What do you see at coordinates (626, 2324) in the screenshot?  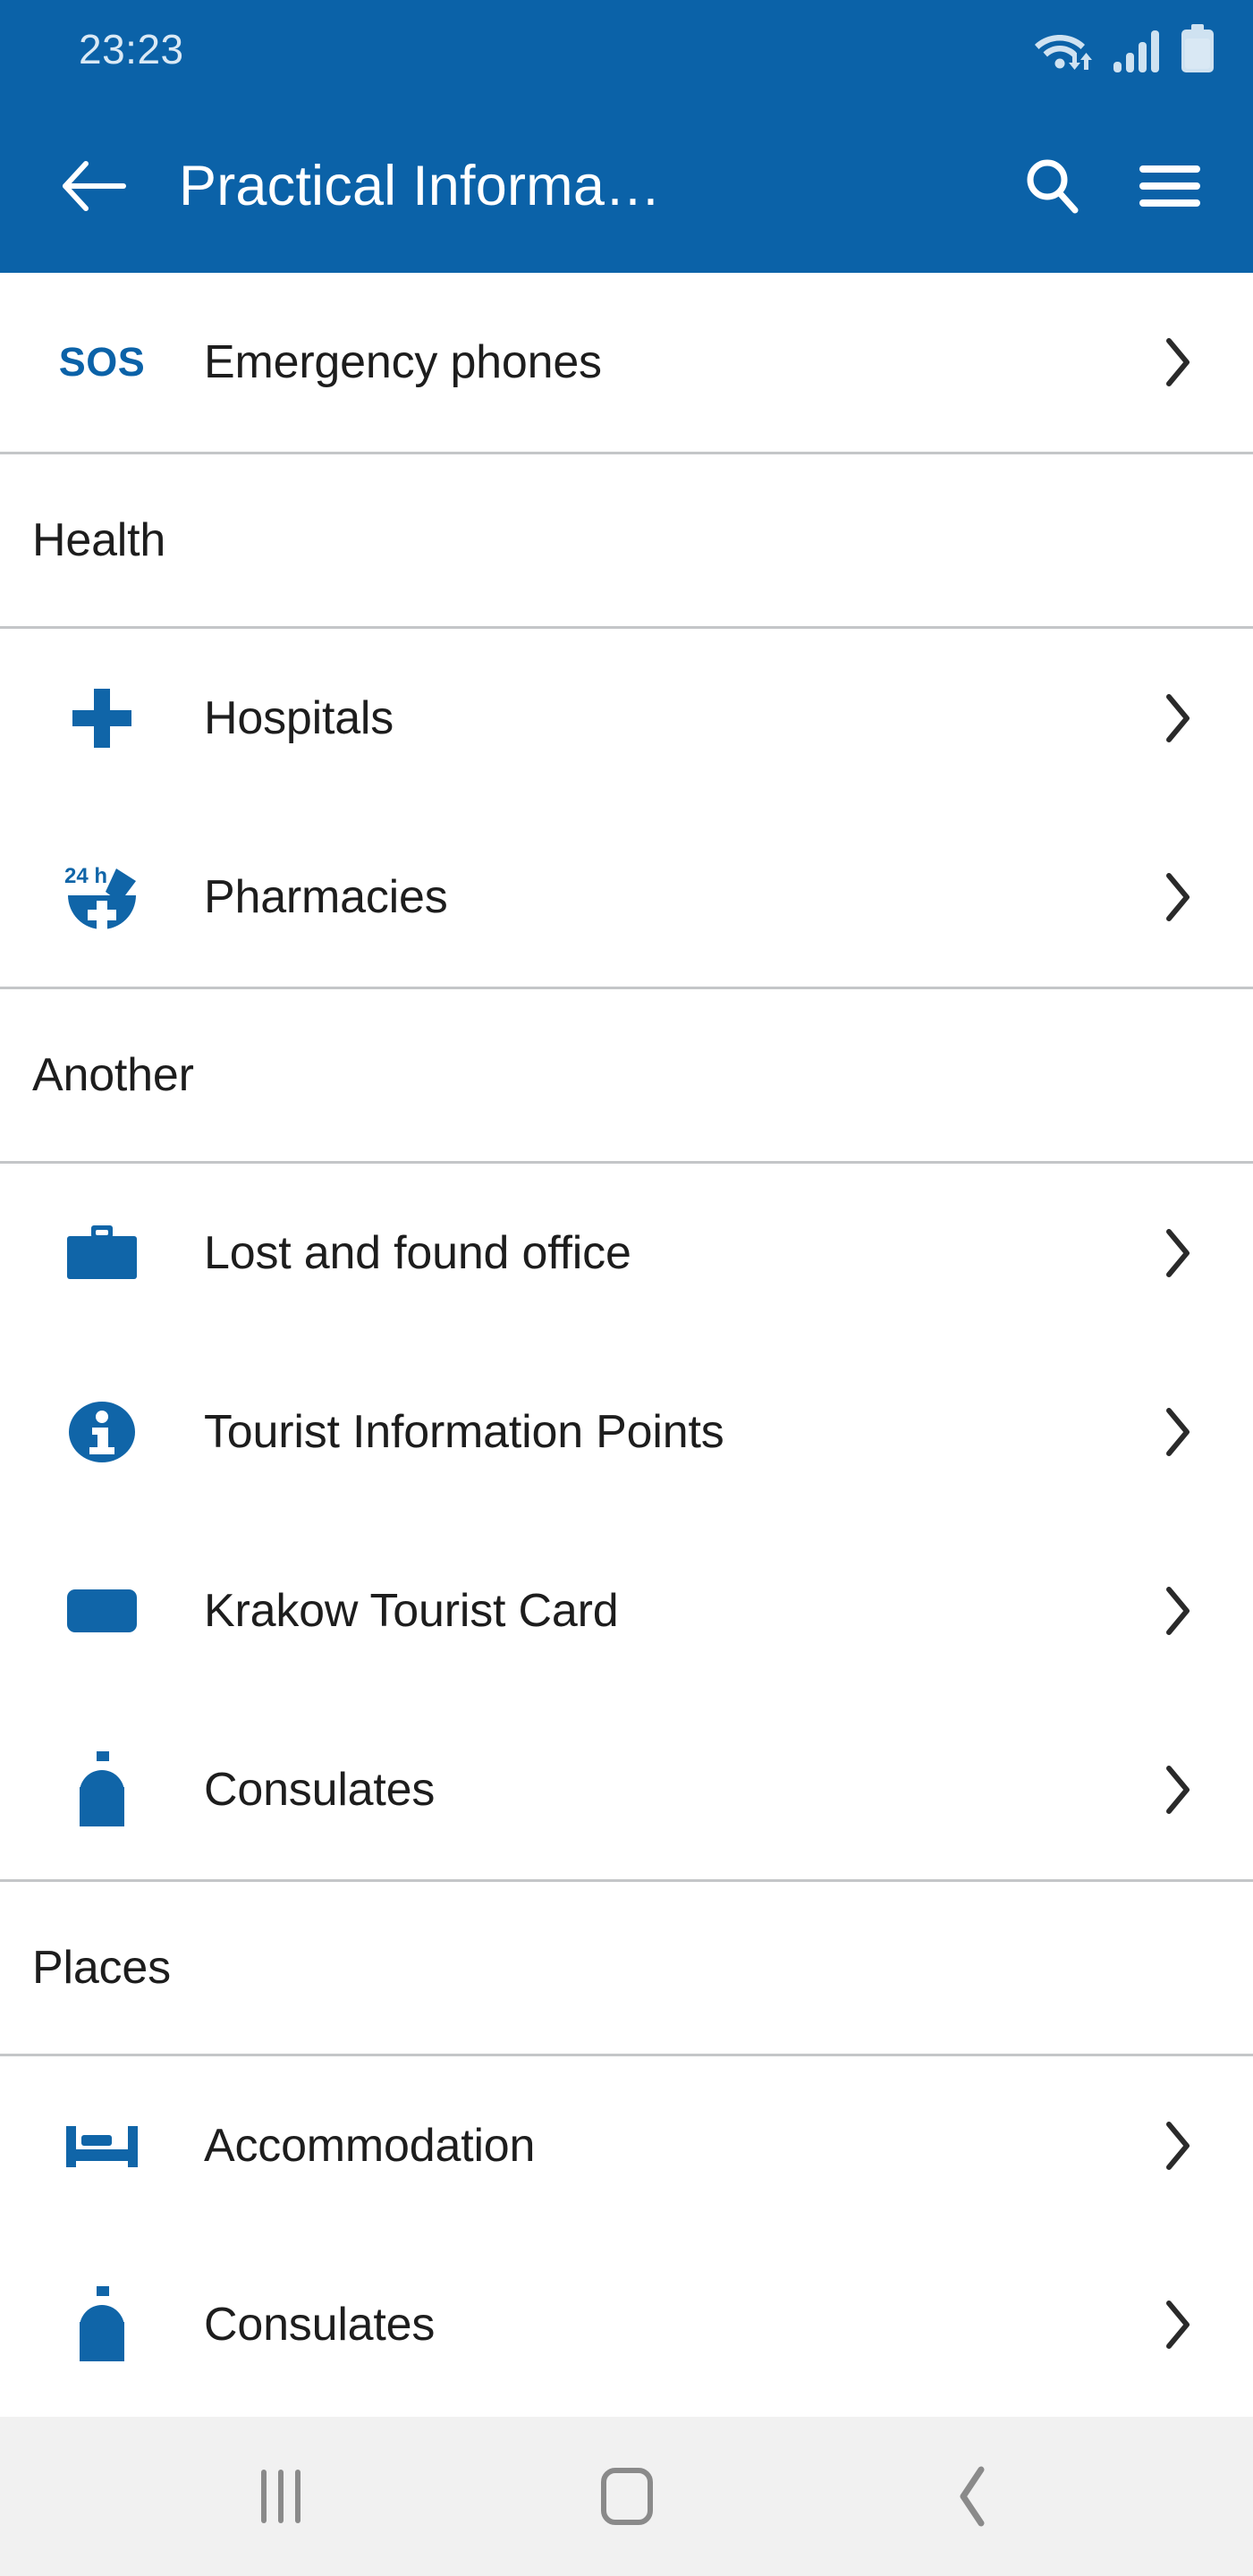 I see `list-item-consulates-places: Consulates` at bounding box center [626, 2324].